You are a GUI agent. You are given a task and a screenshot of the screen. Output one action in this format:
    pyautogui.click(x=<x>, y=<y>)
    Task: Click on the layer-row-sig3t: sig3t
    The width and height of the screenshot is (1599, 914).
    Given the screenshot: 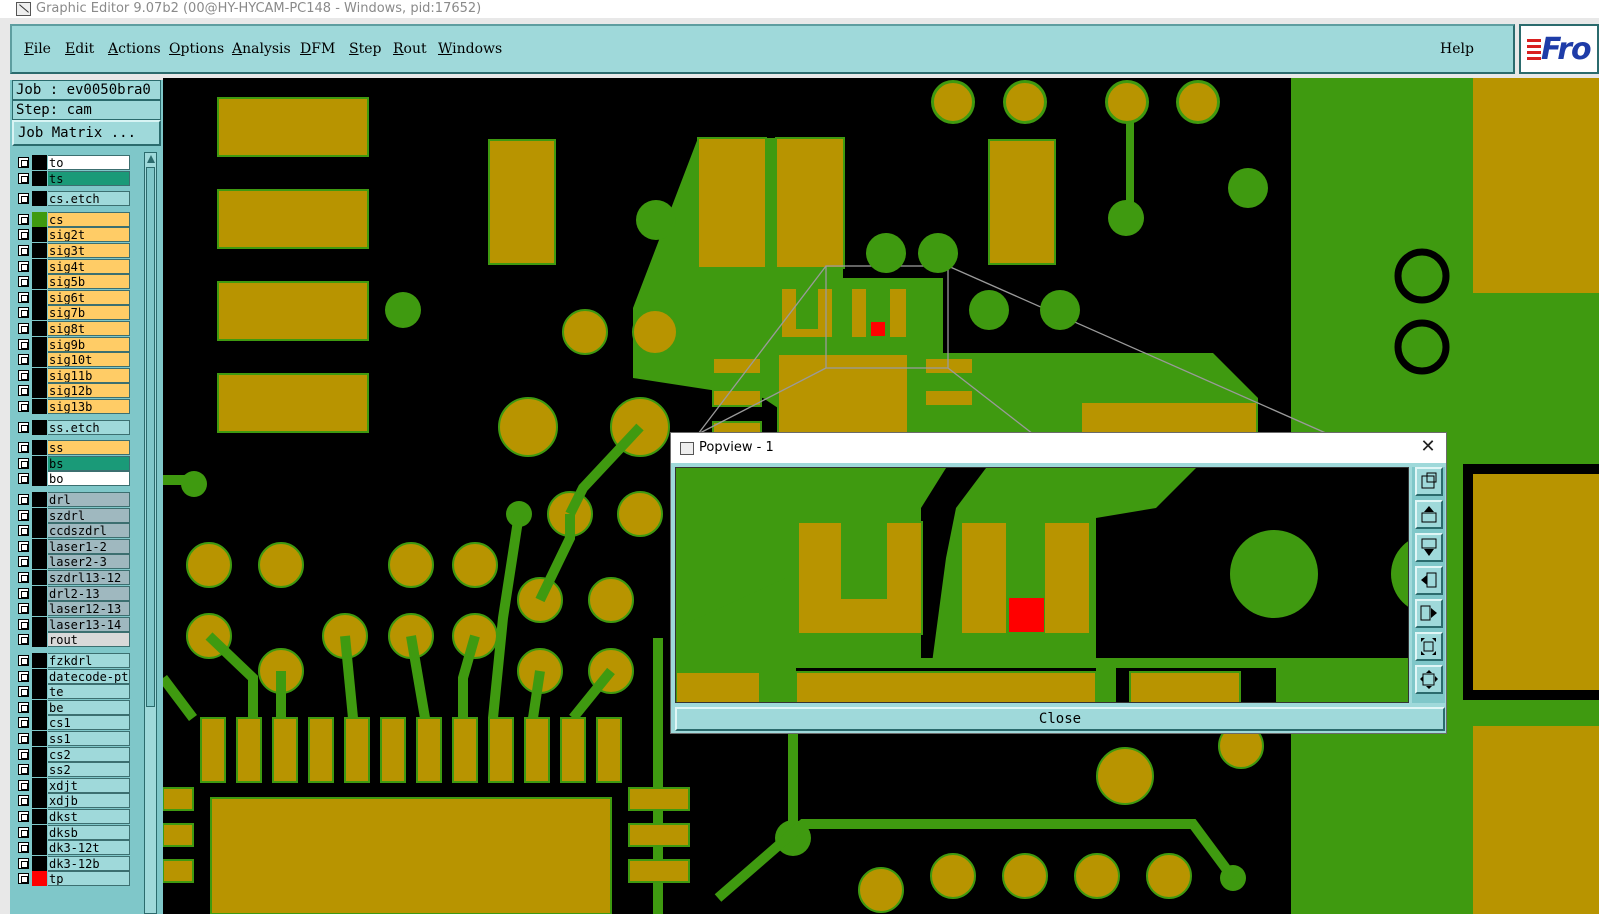 What is the action you would take?
    pyautogui.click(x=72, y=250)
    